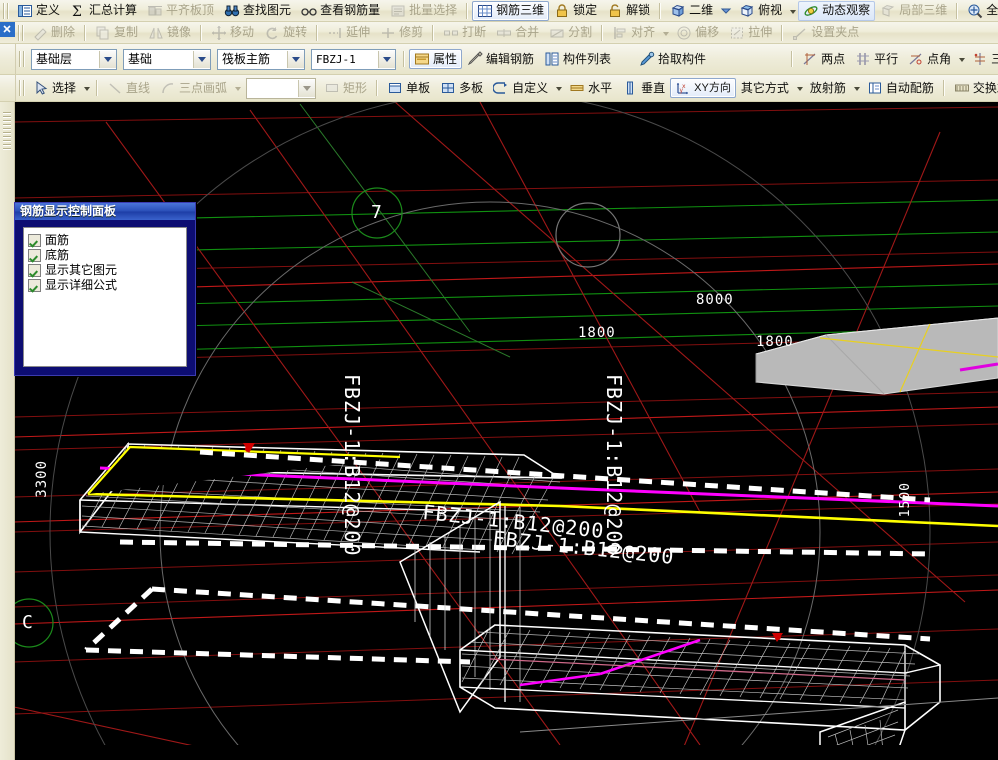  I want to click on viewport-left-gutter, so click(7, 431).